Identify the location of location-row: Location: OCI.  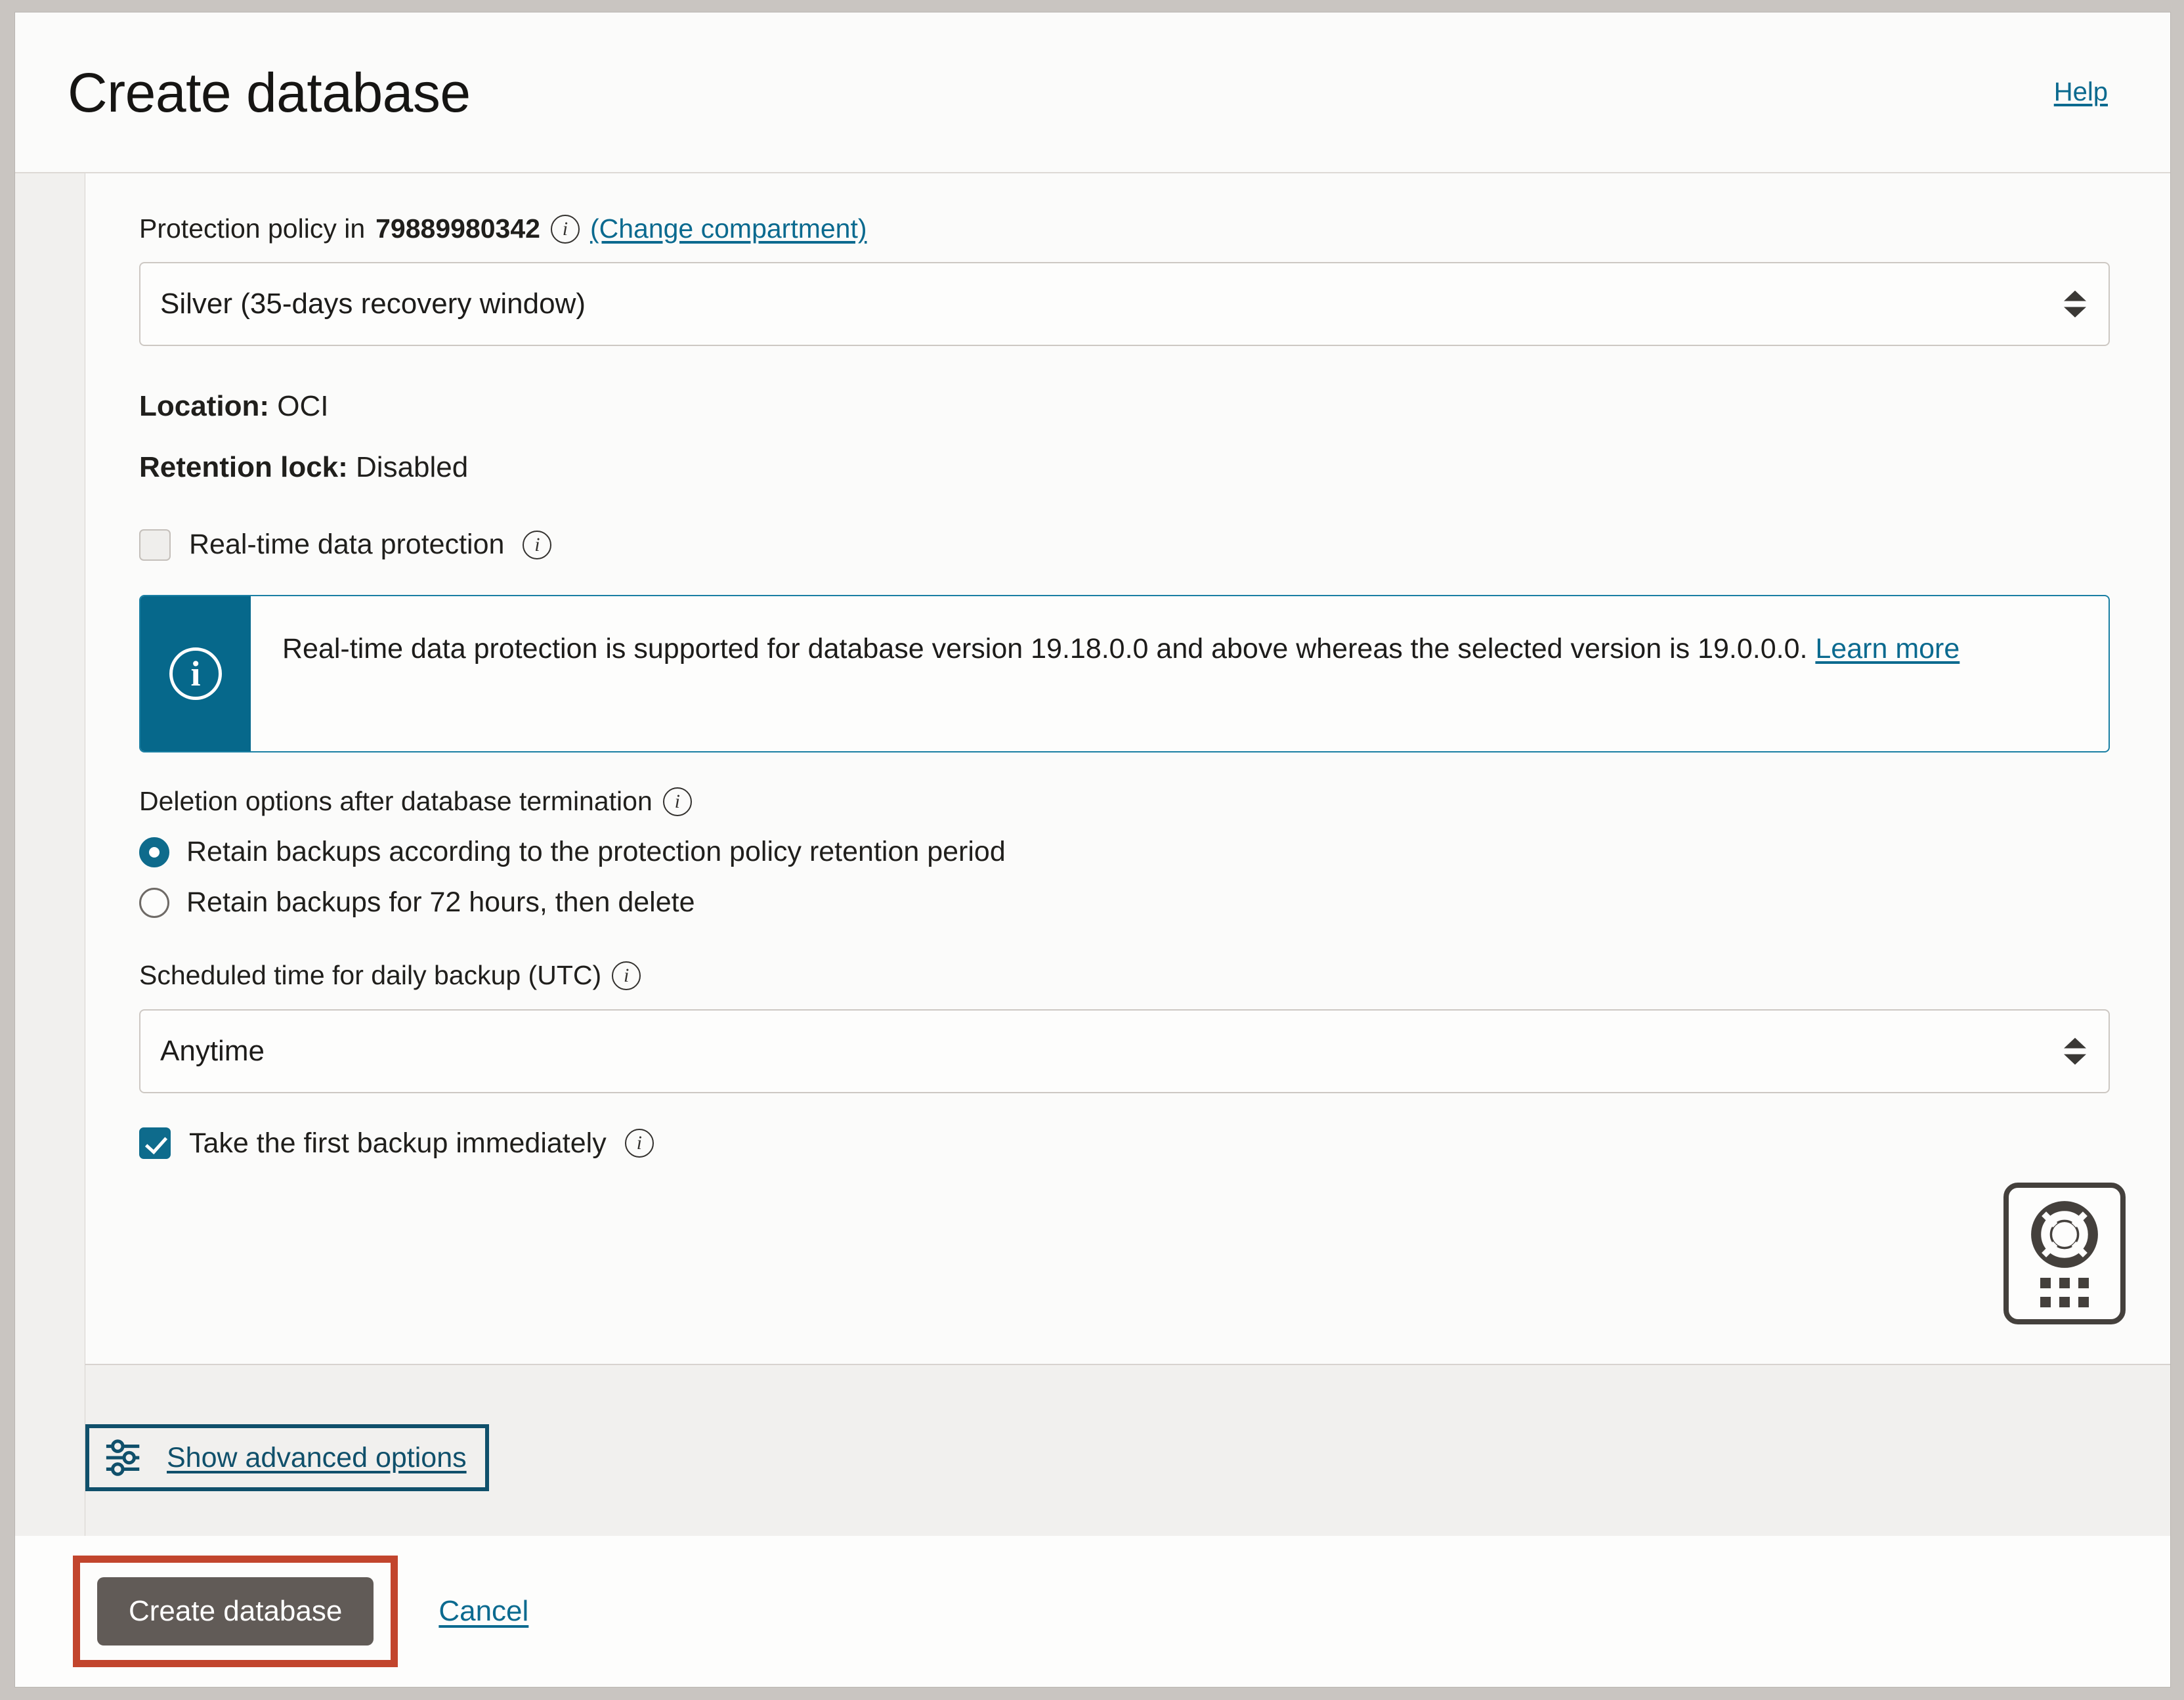
(1124, 406).